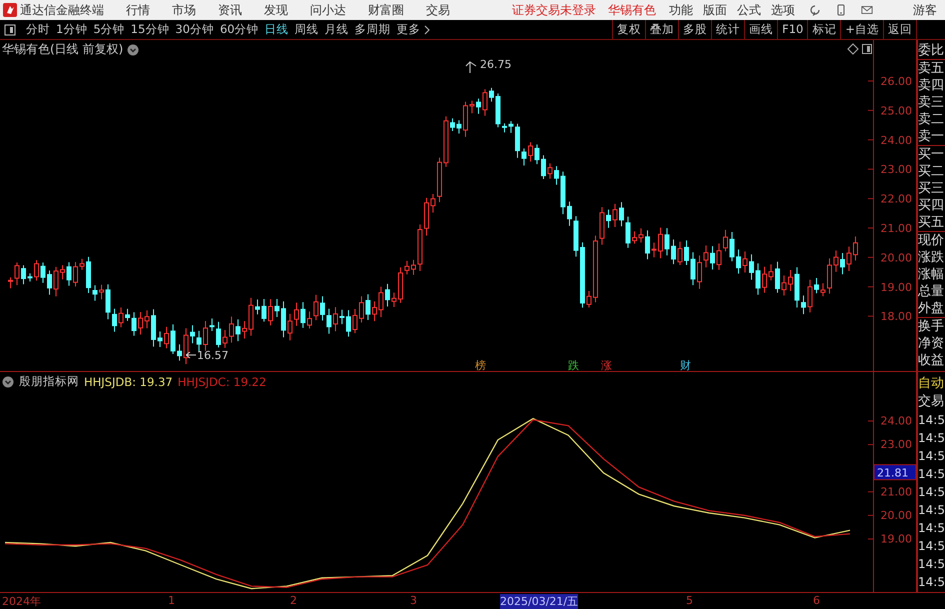  What do you see at coordinates (761, 29) in the screenshot?
I see `toolbar-button: 画线` at bounding box center [761, 29].